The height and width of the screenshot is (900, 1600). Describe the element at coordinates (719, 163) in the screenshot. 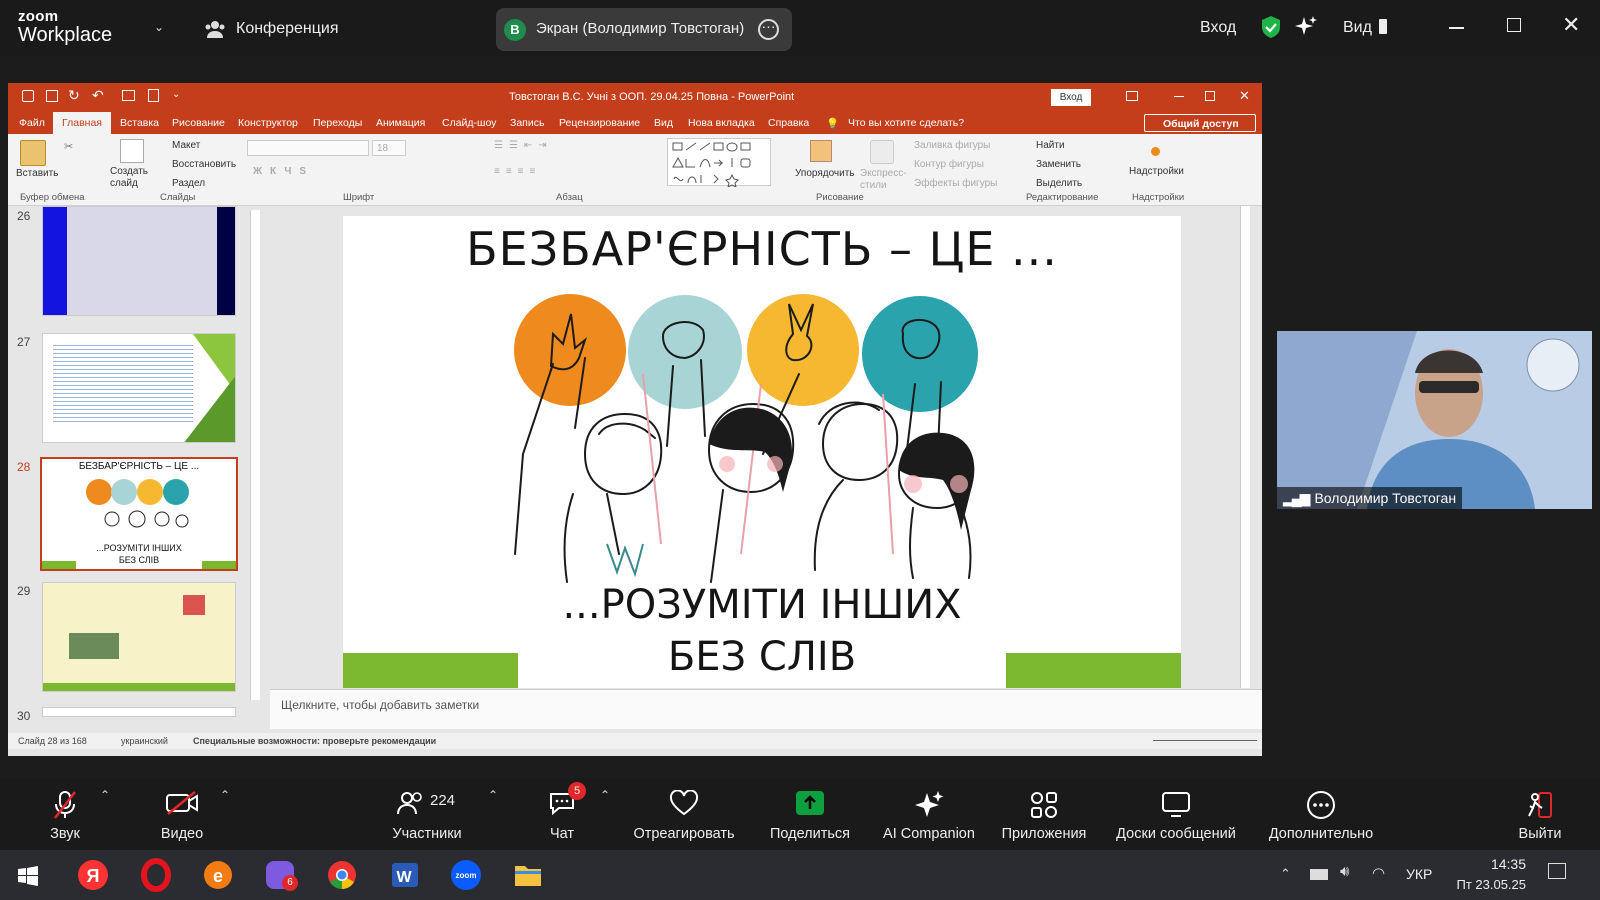

I see `shapes-gallery` at that location.